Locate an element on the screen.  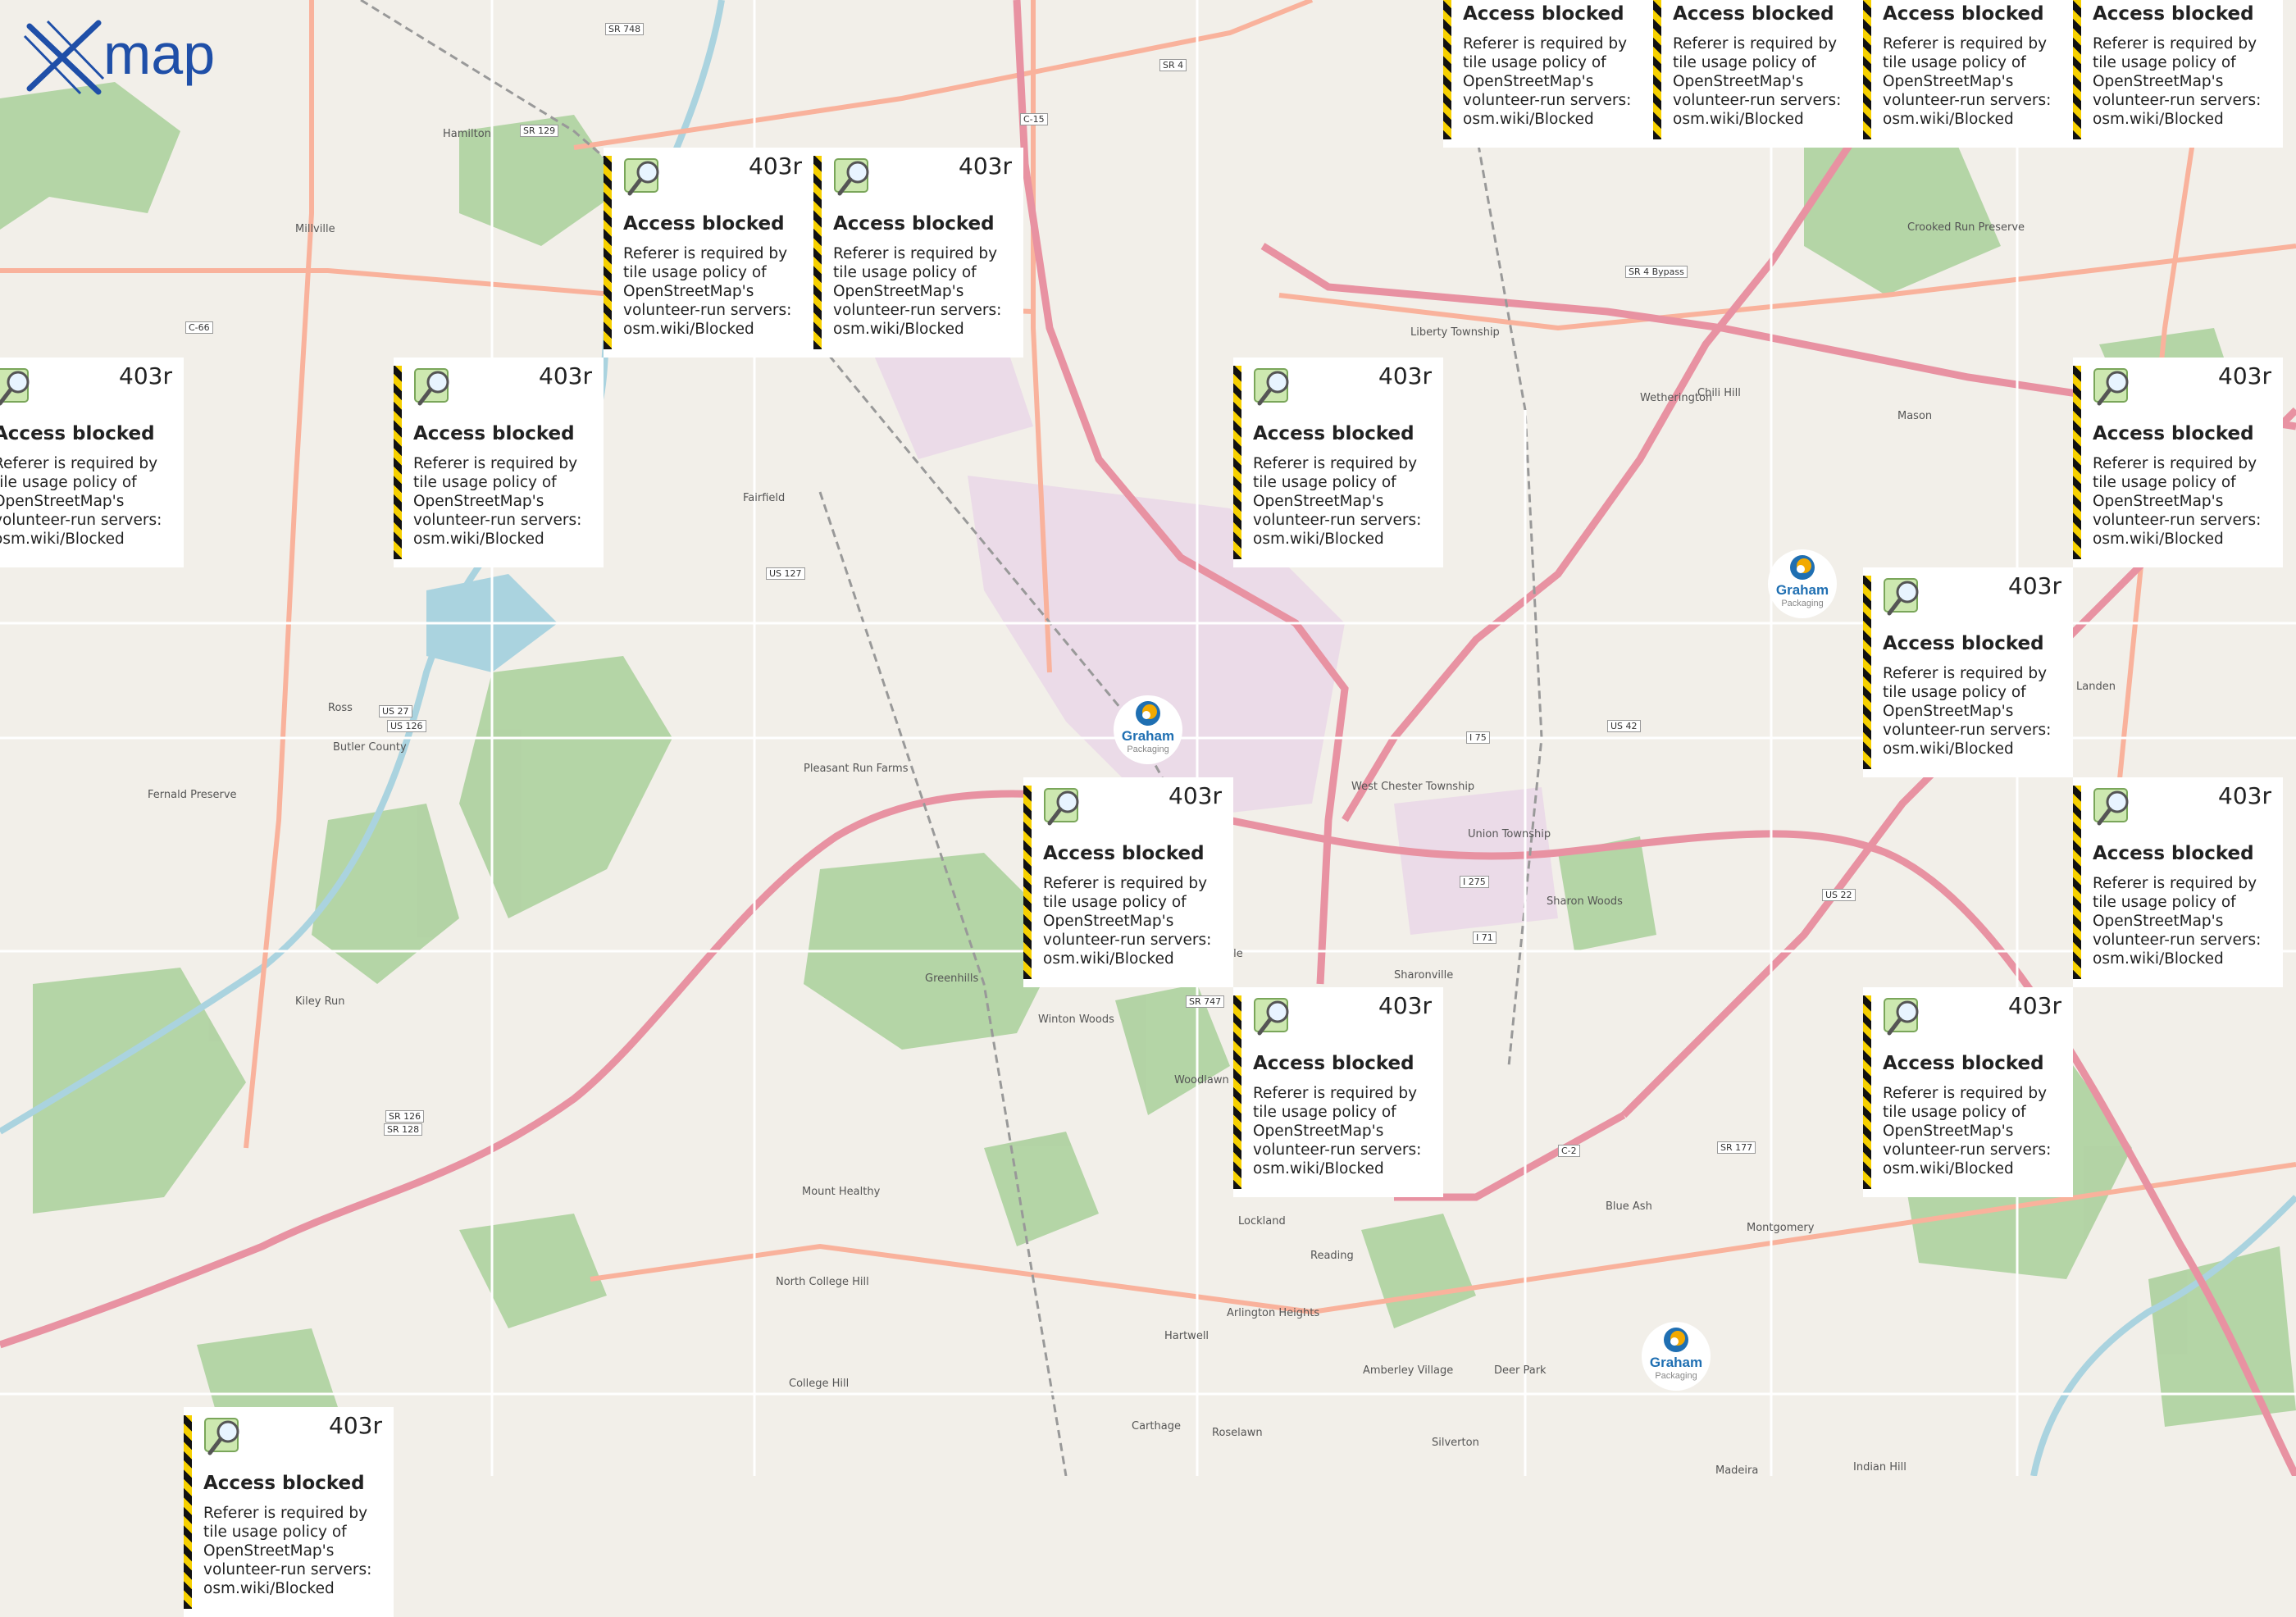
brand-name: map is located at coordinates (159, 54).